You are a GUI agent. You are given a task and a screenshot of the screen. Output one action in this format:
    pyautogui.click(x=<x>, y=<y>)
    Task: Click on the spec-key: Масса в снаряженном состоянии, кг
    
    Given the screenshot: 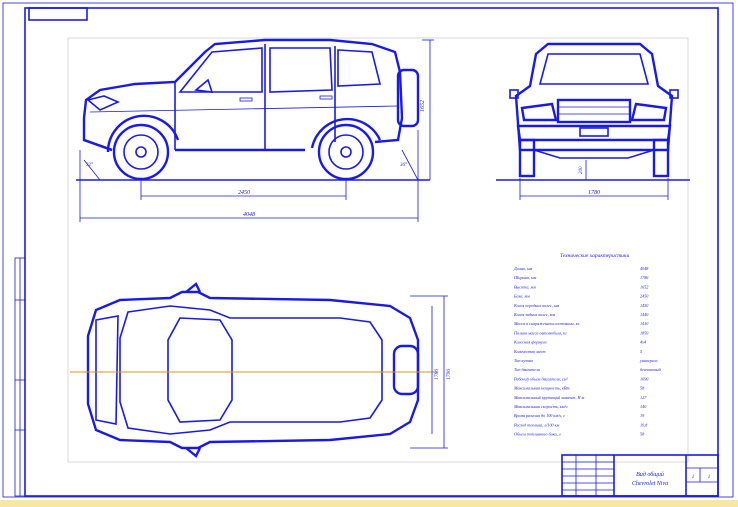 What is the action you would take?
    pyautogui.click(x=546, y=324)
    